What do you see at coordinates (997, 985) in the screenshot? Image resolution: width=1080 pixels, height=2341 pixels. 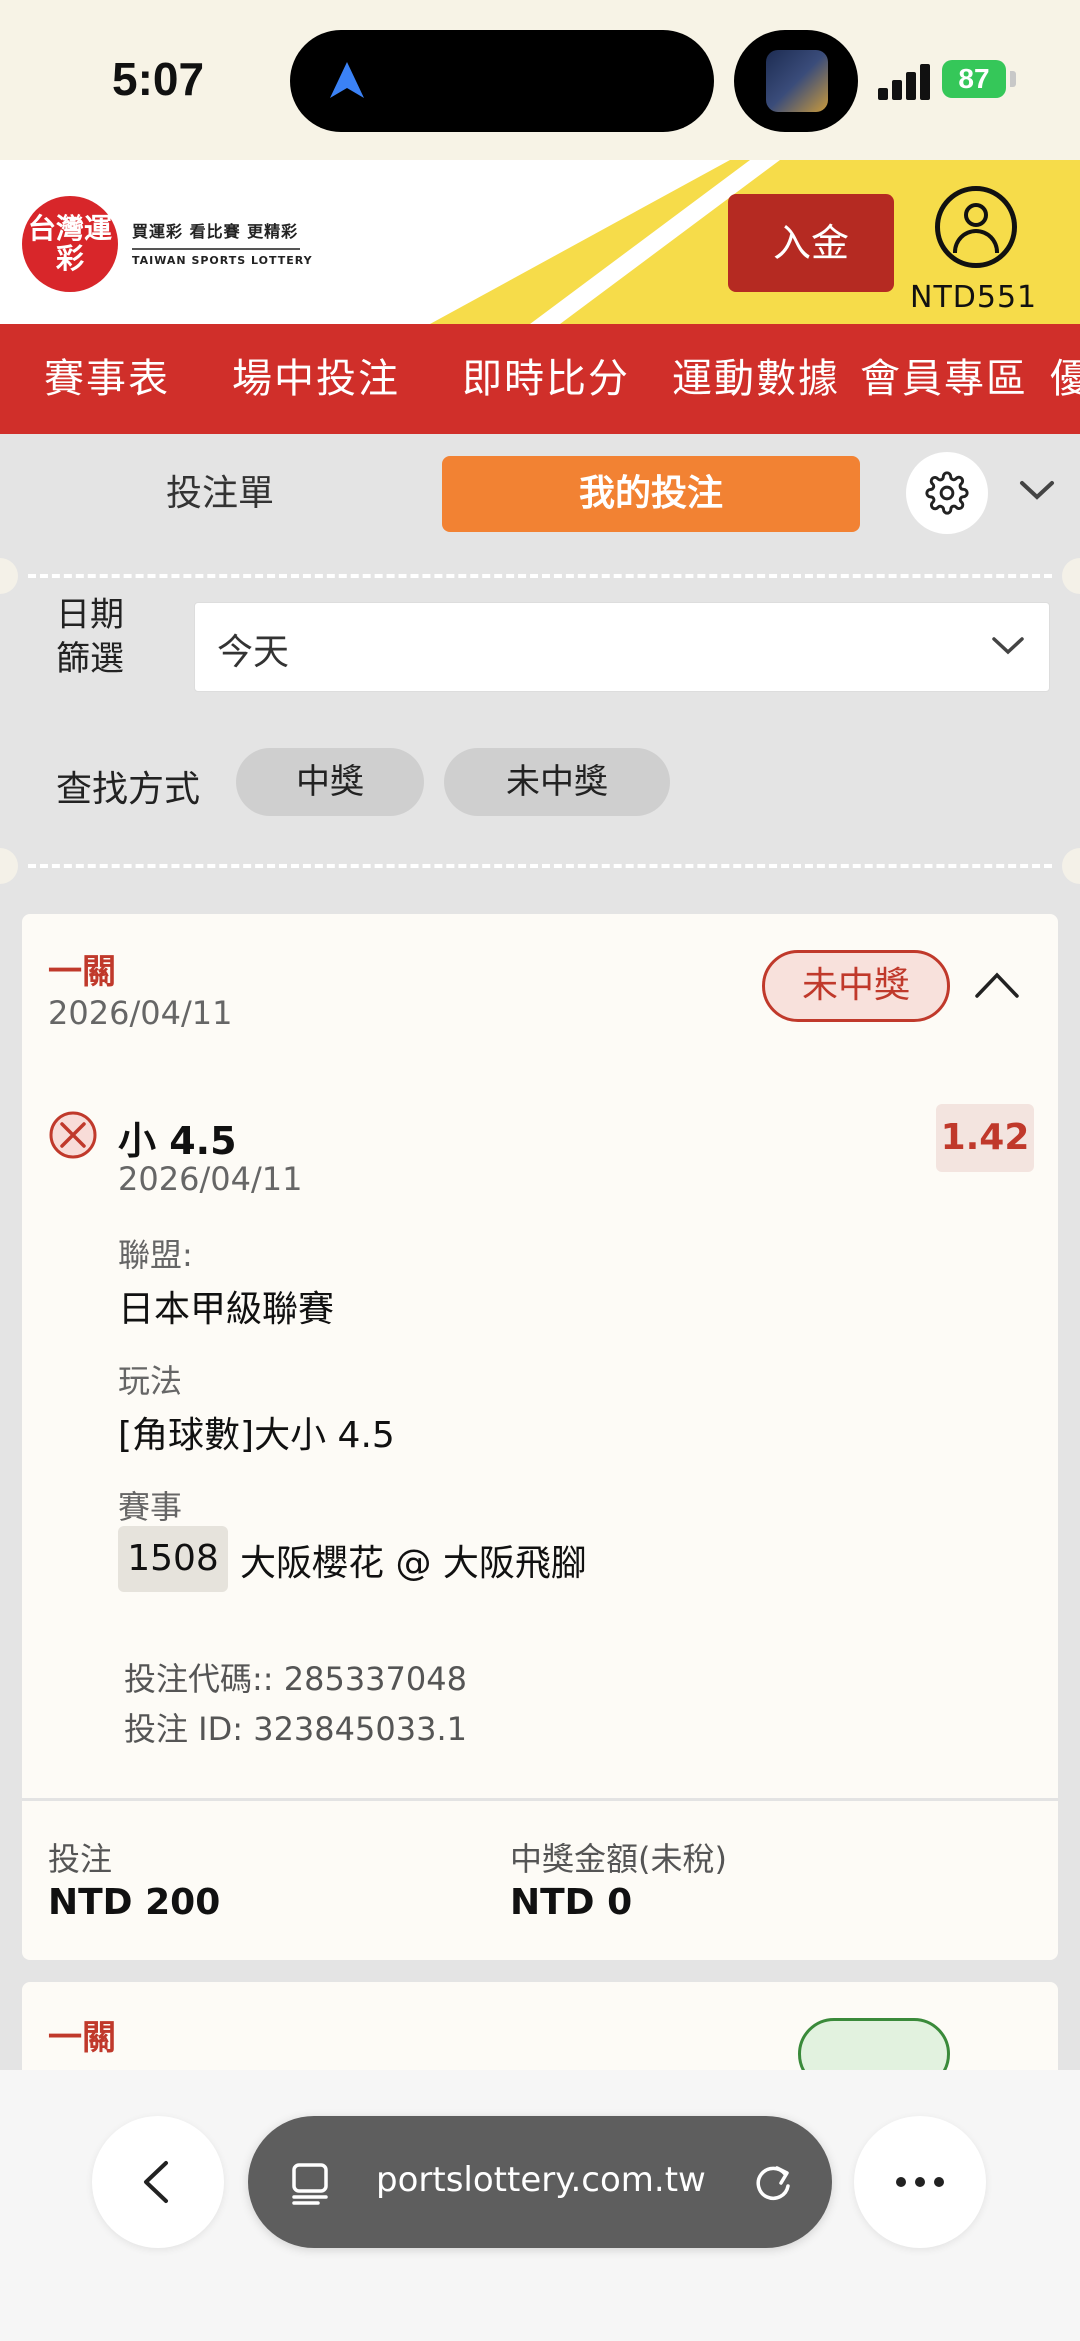 I see `chevron-up-icon` at bounding box center [997, 985].